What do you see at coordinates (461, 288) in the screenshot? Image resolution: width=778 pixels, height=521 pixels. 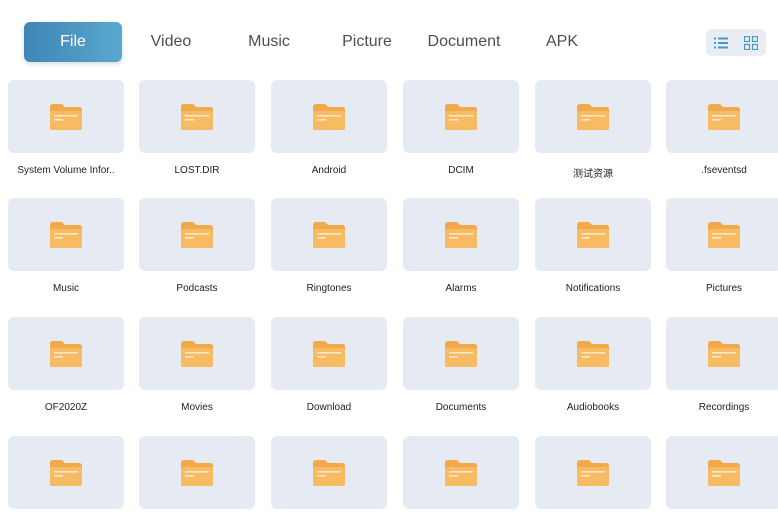 I see `folder-label: Alarms` at bounding box center [461, 288].